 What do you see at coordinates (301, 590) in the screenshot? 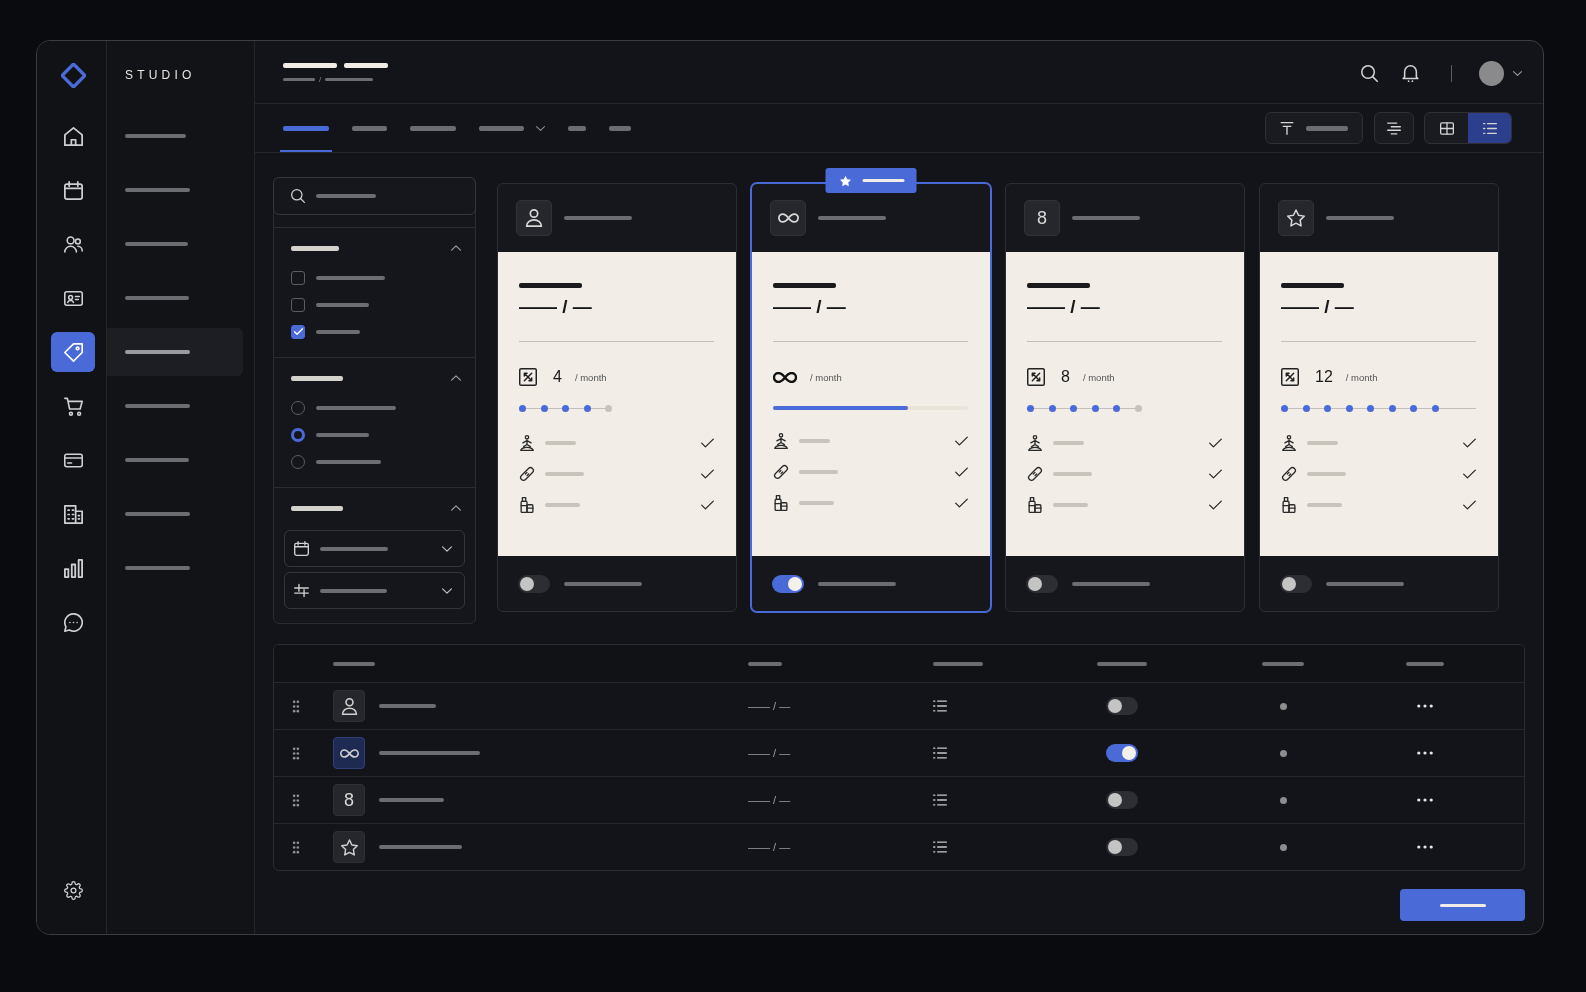
I see `sliders-icon` at bounding box center [301, 590].